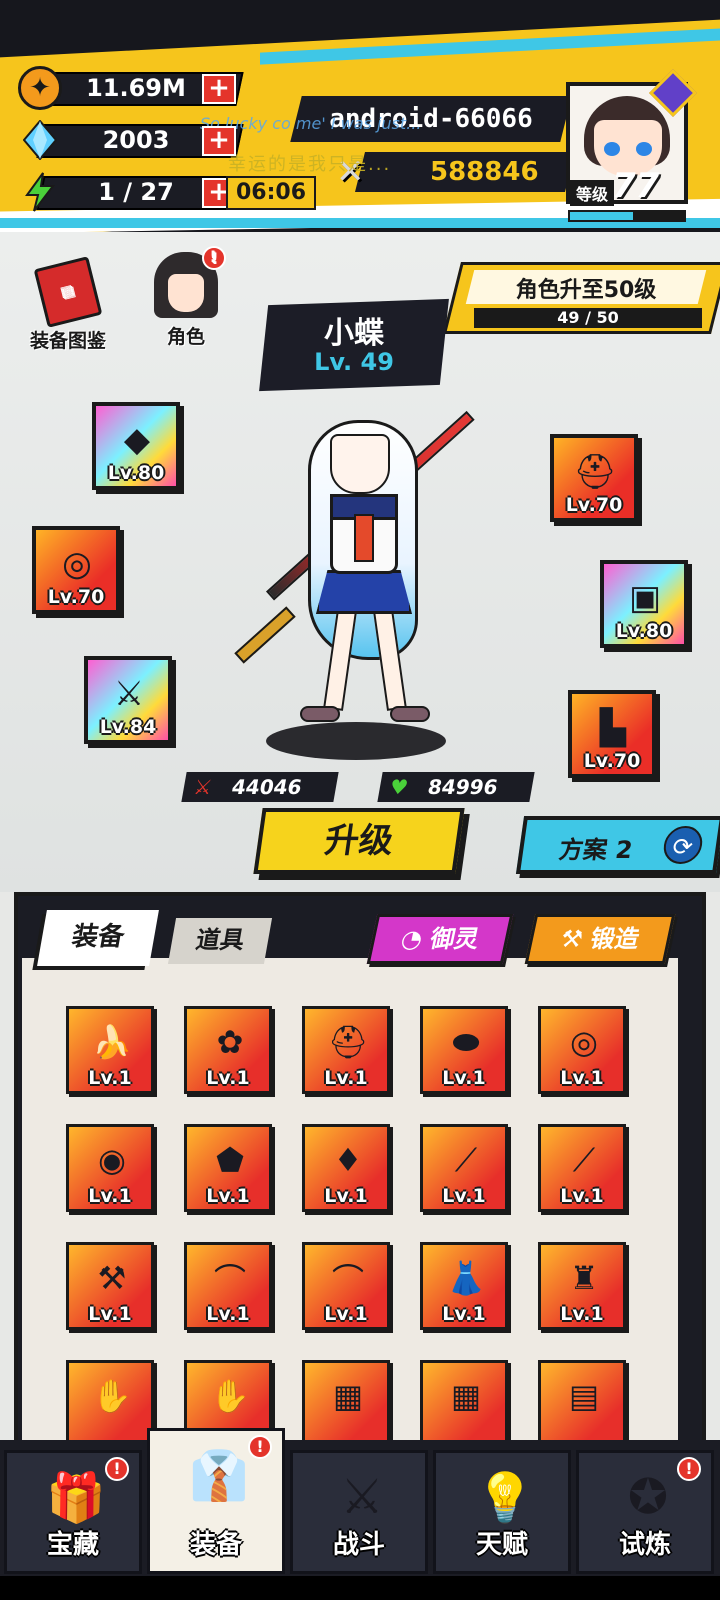 This screenshot has height=1600, width=720. I want to click on inventory-item: ♜ Lv.1, so click(582, 1286).